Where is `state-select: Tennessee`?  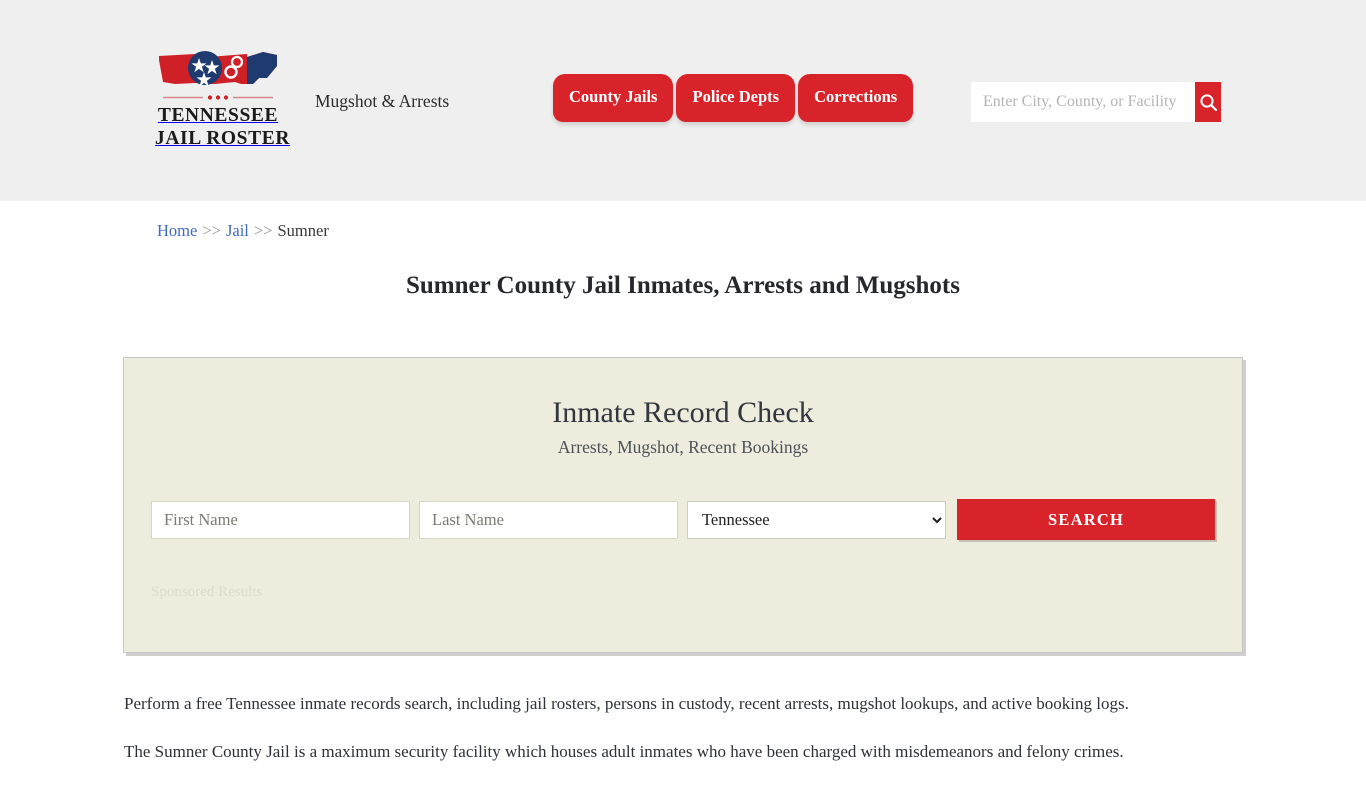
state-select: Tennessee is located at coordinates (816, 519).